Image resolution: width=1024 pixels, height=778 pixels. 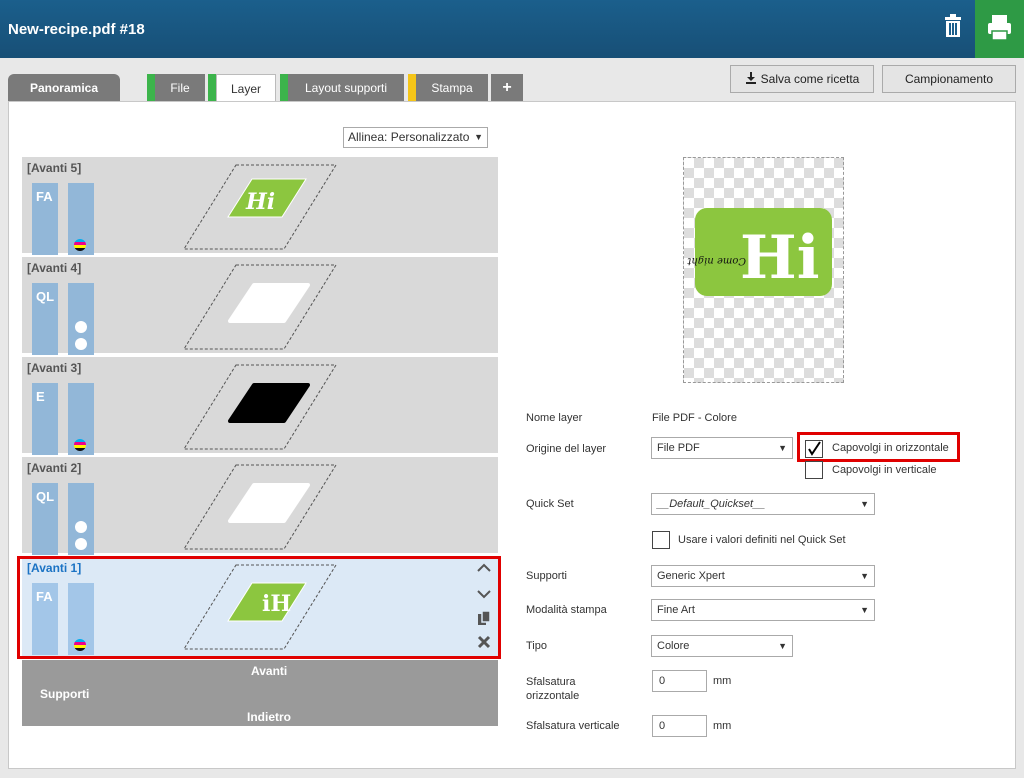 I want to click on layer-origin-select: File PDF ▼, so click(x=722, y=448).